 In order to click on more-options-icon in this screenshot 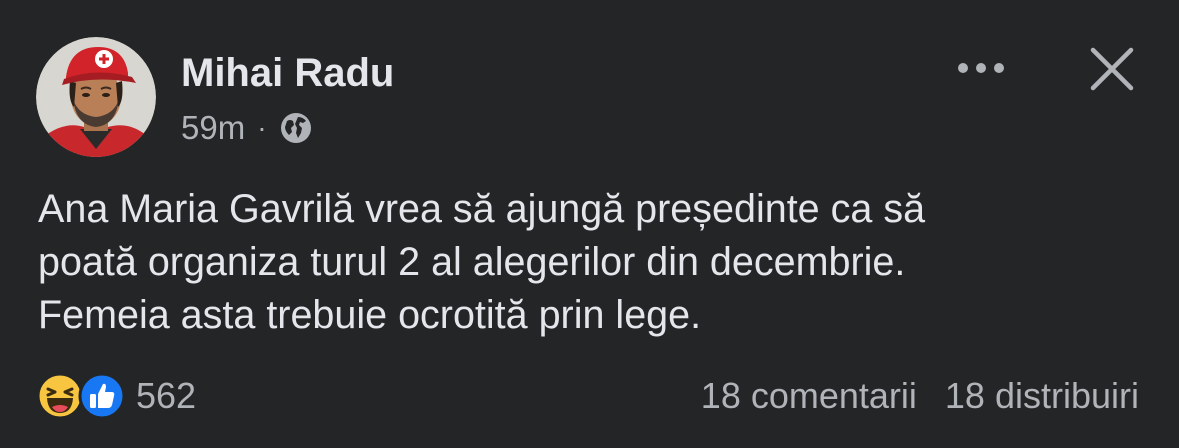, I will do `click(981, 68)`.